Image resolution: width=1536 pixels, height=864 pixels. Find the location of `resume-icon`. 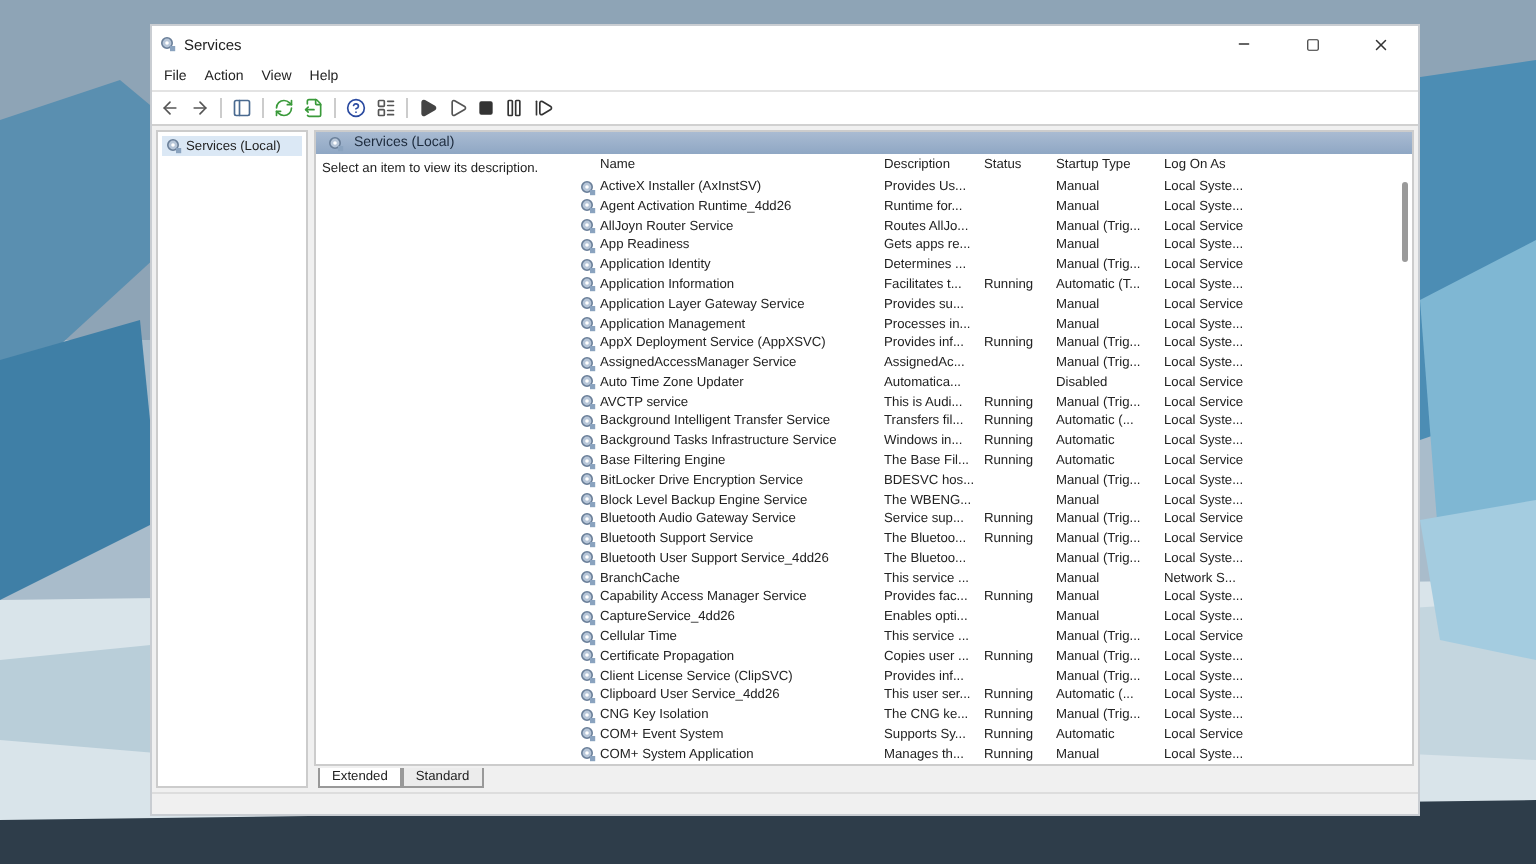

resume-icon is located at coordinates (544, 108).